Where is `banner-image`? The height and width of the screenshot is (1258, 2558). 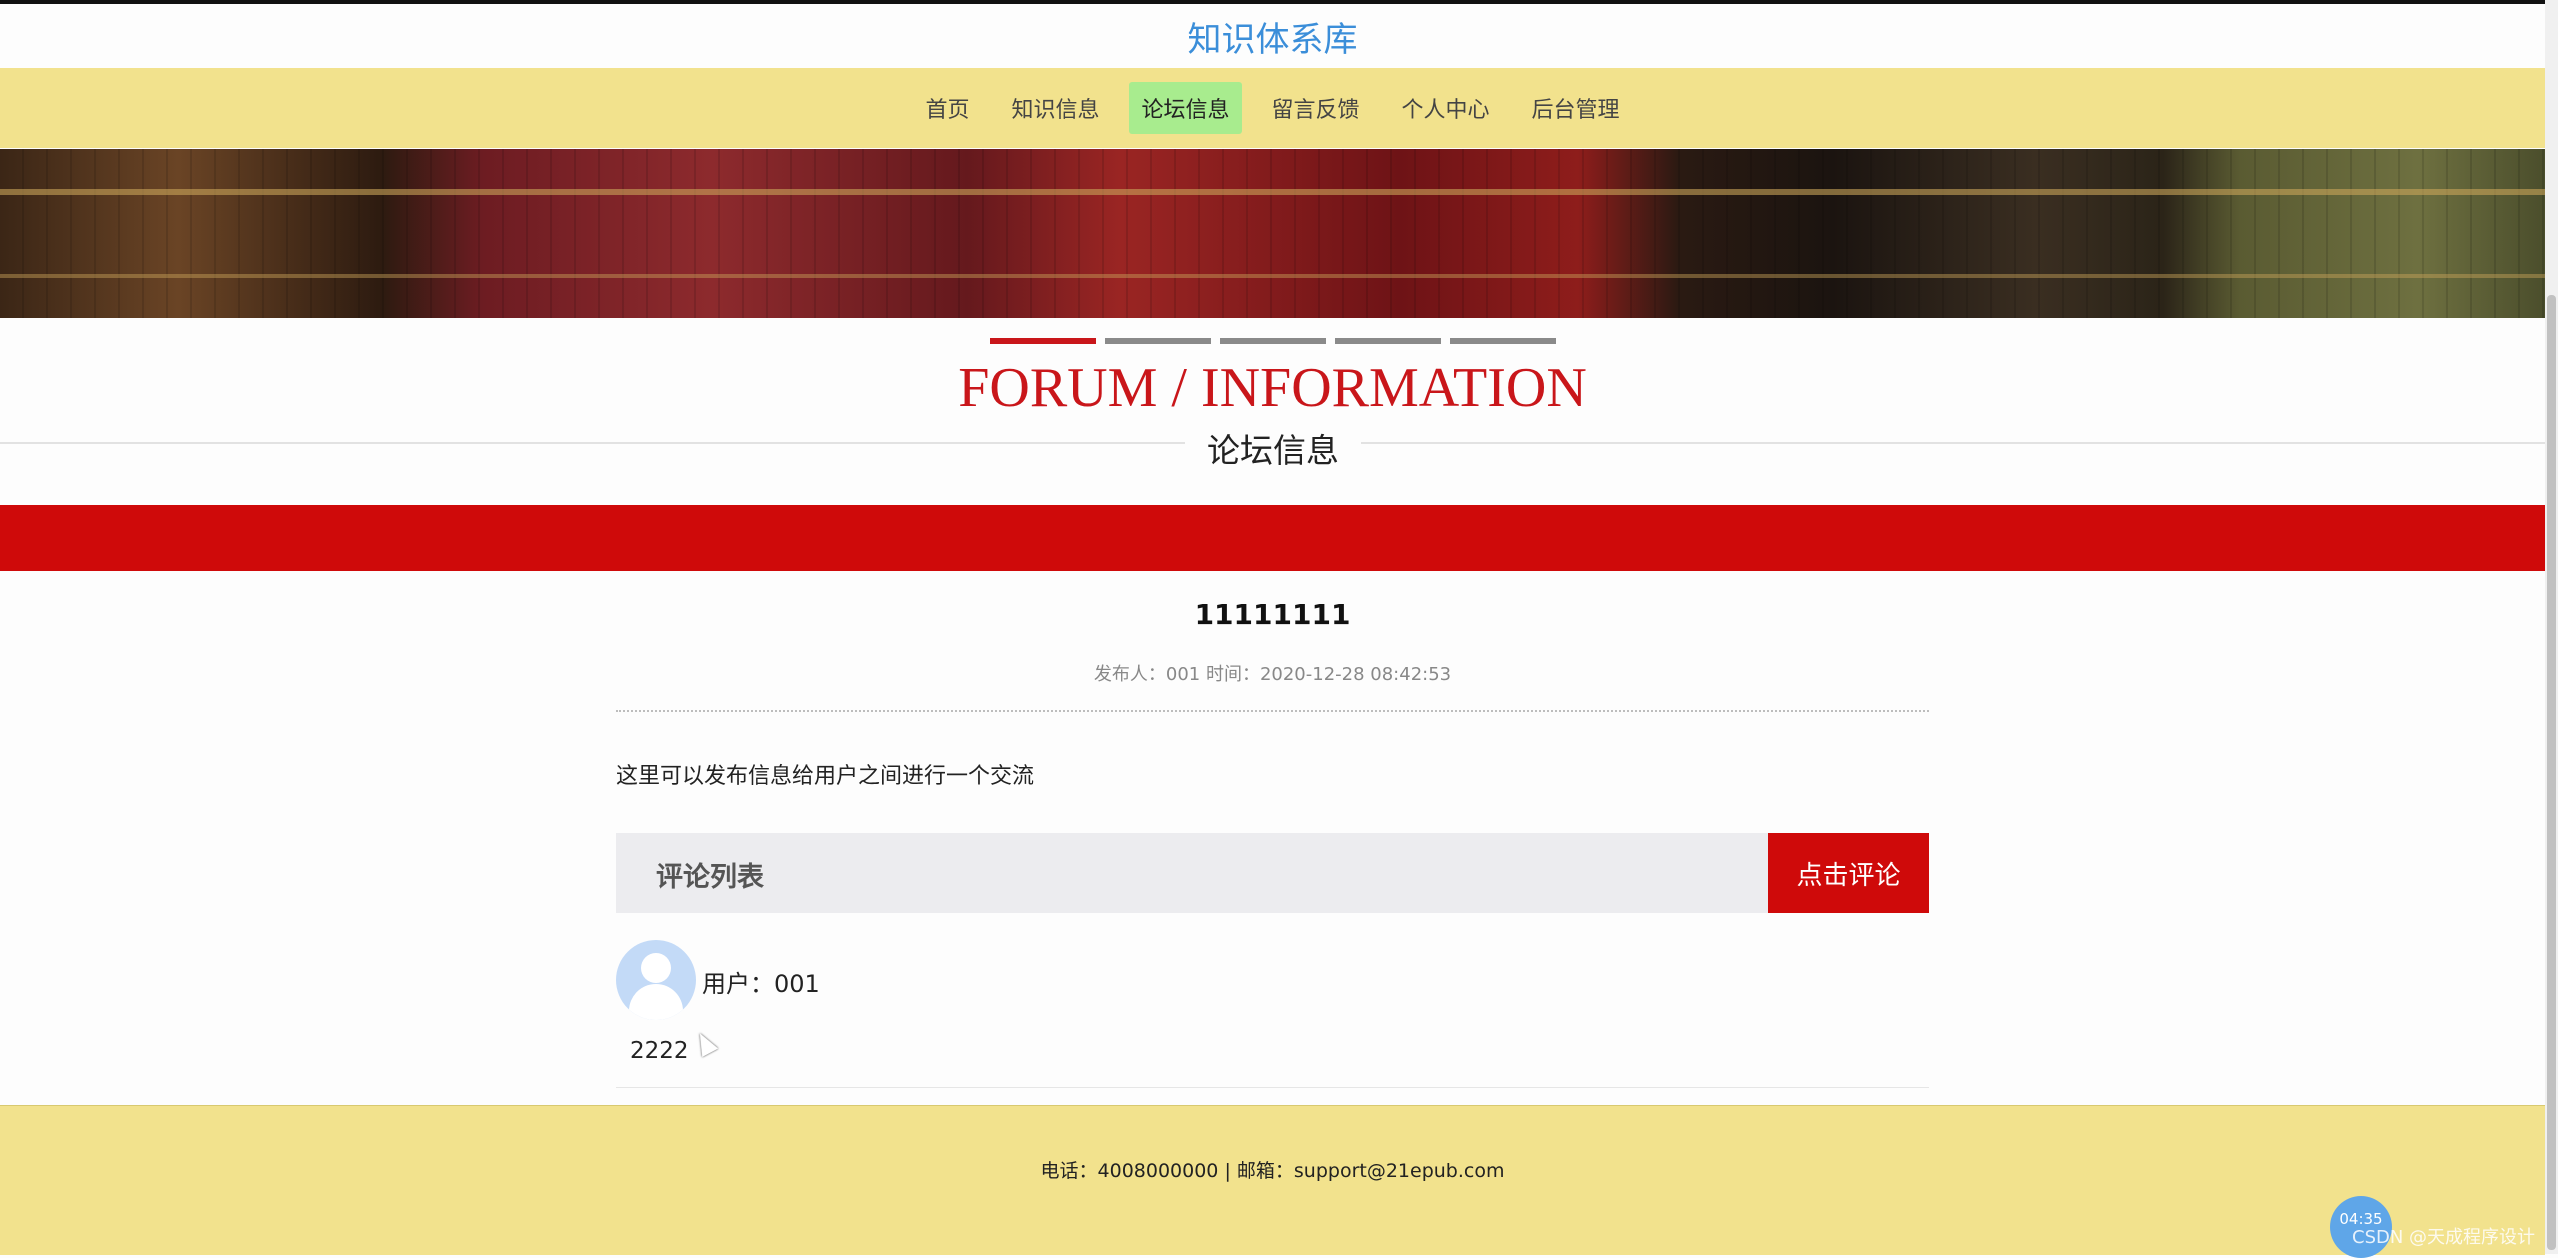
banner-image is located at coordinates (1272, 233).